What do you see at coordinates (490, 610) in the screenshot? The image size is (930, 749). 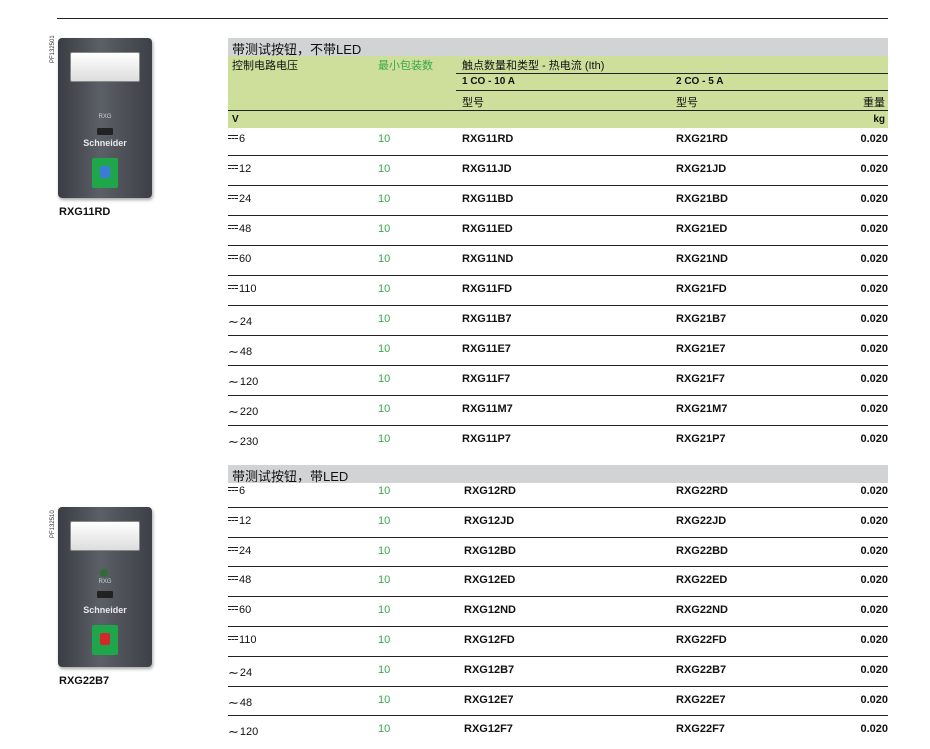 I see `ref-1co-cell: RXG12ND` at bounding box center [490, 610].